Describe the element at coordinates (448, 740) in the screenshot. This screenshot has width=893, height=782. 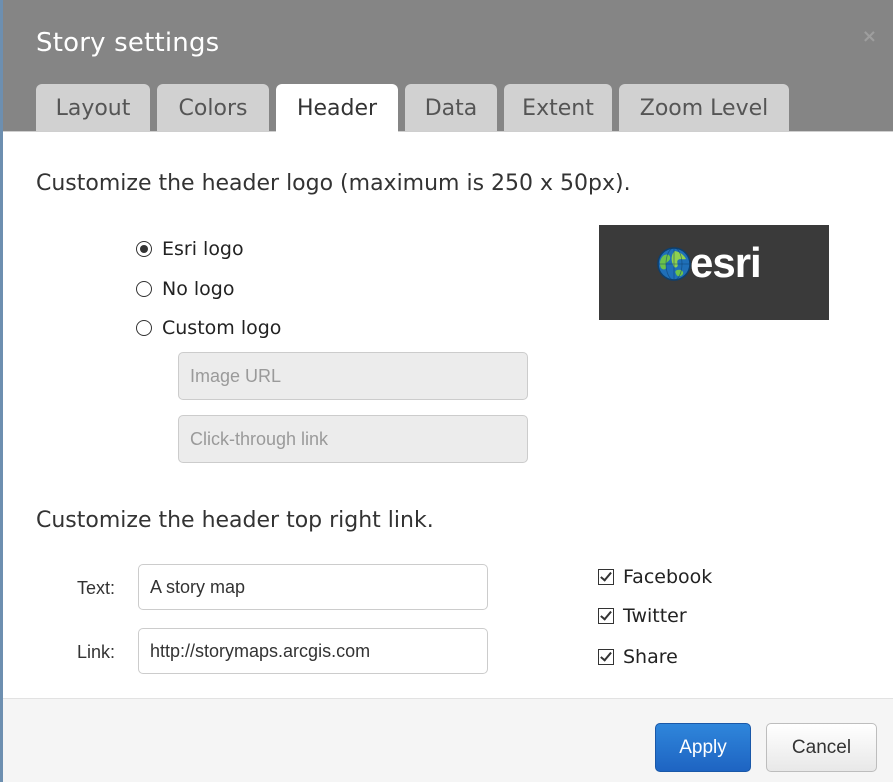
I see `dialog-footer` at that location.